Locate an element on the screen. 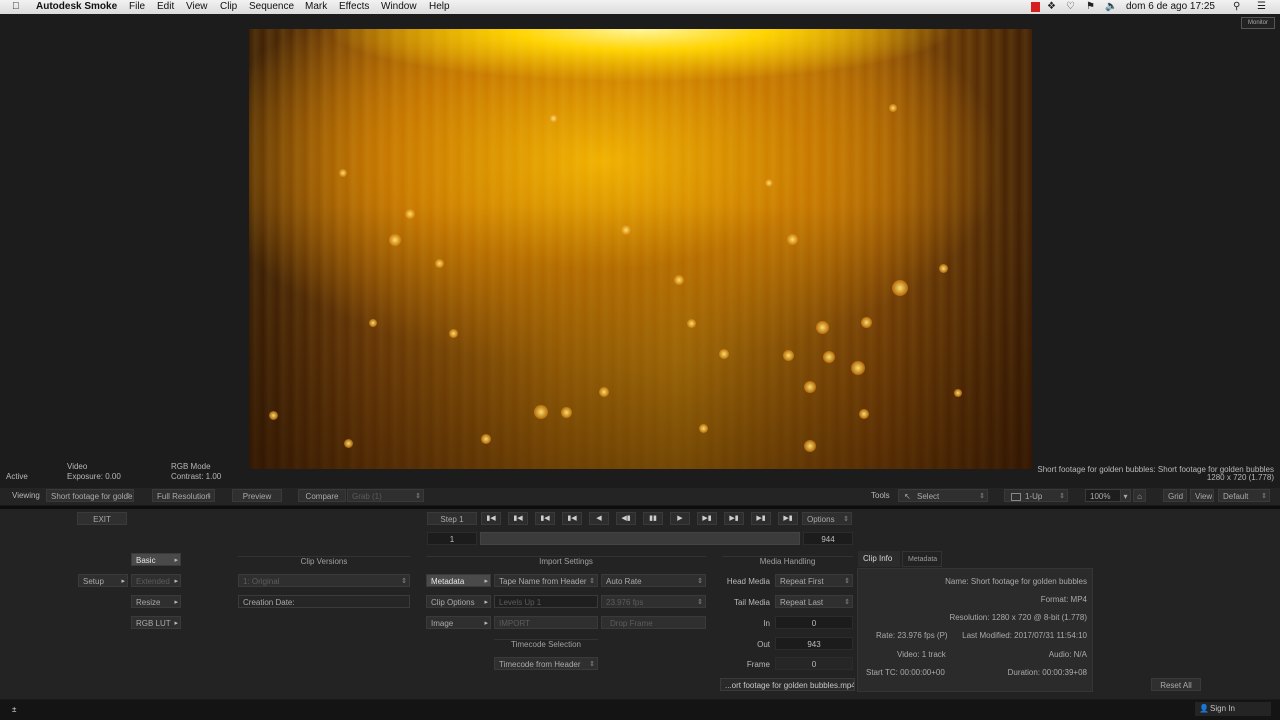 Image resolution: width=1280 pixels, height=720 pixels. step-button: Step 1 is located at coordinates (452, 518).